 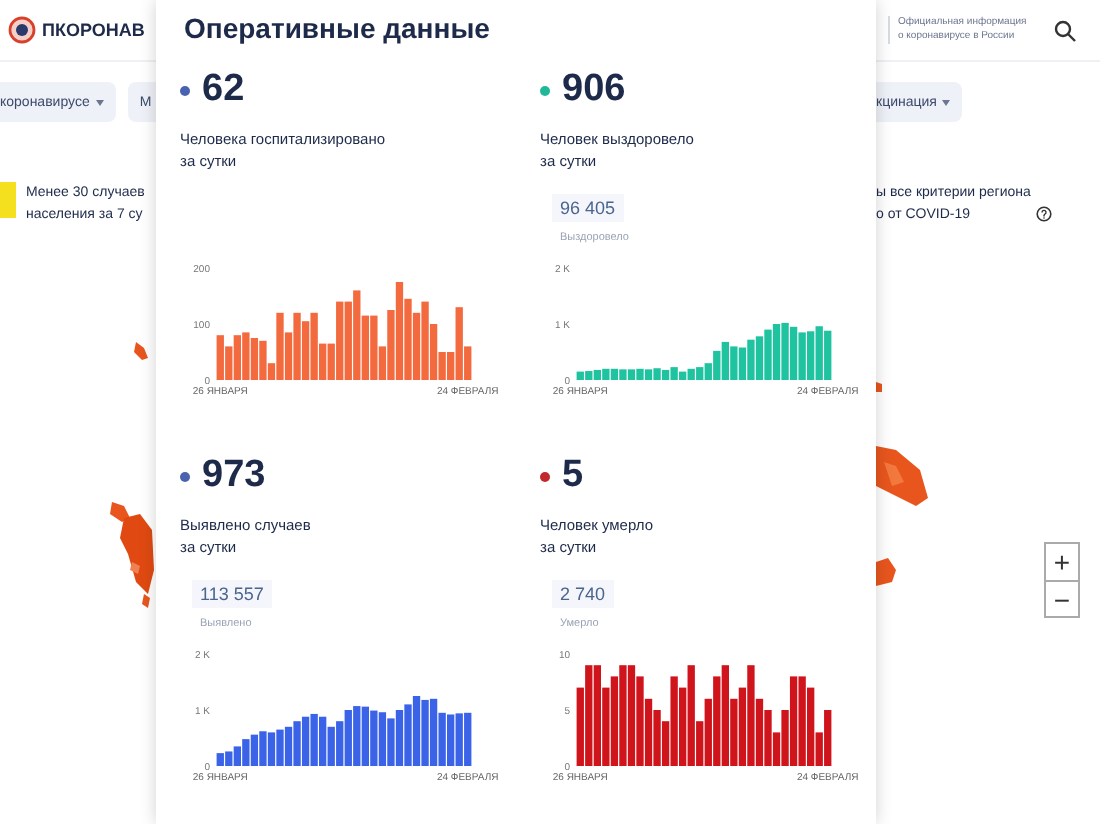 I want to click on help-icon, so click(x=1044, y=214).